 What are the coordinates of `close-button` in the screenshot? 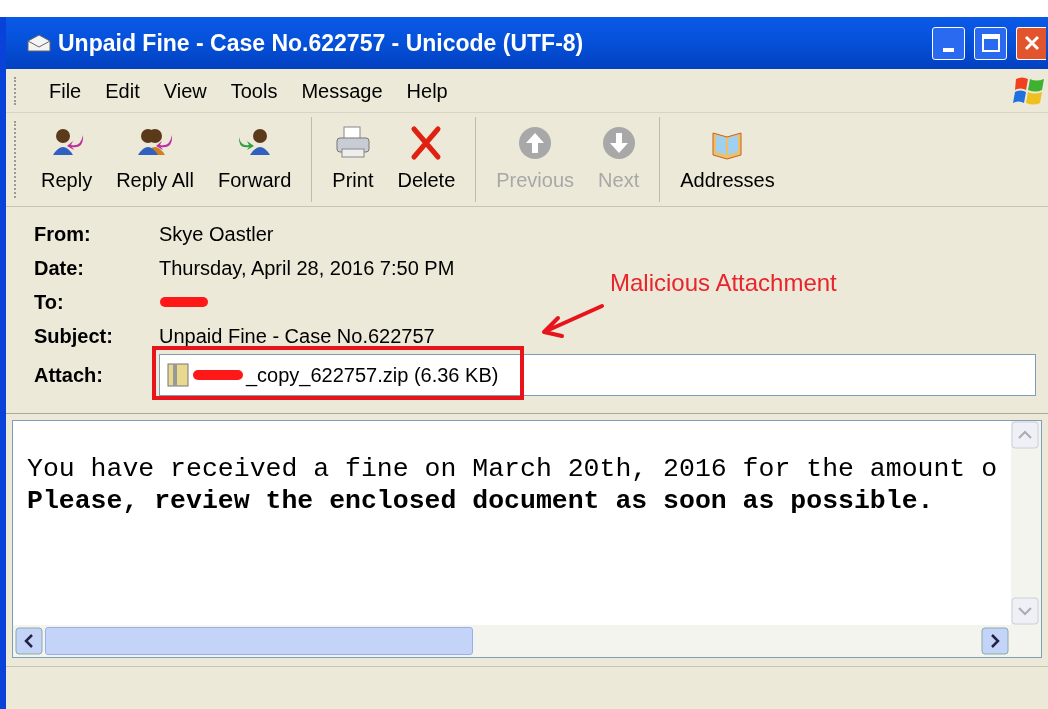 It's located at (1031, 43).